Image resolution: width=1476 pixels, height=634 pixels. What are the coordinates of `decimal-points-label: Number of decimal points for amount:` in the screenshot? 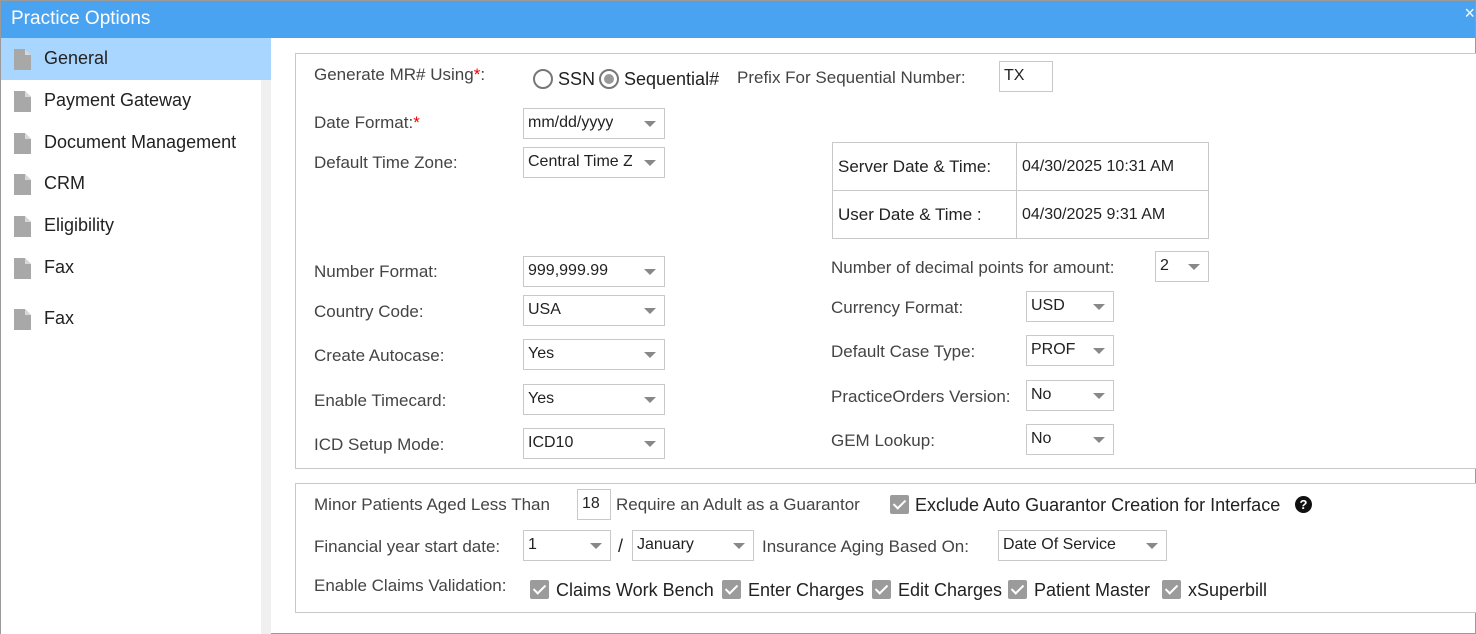 It's located at (973, 267).